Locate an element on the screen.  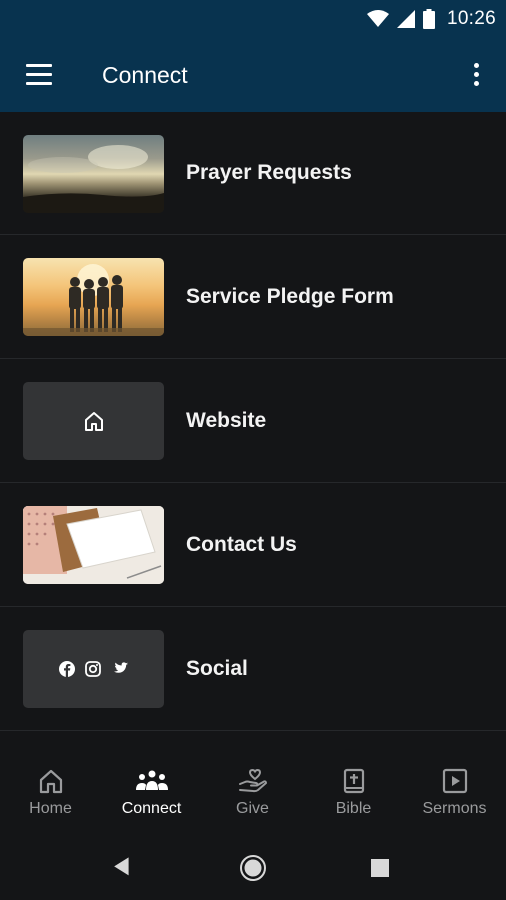
status-icons: 10:26 is located at coordinates (431, 19).